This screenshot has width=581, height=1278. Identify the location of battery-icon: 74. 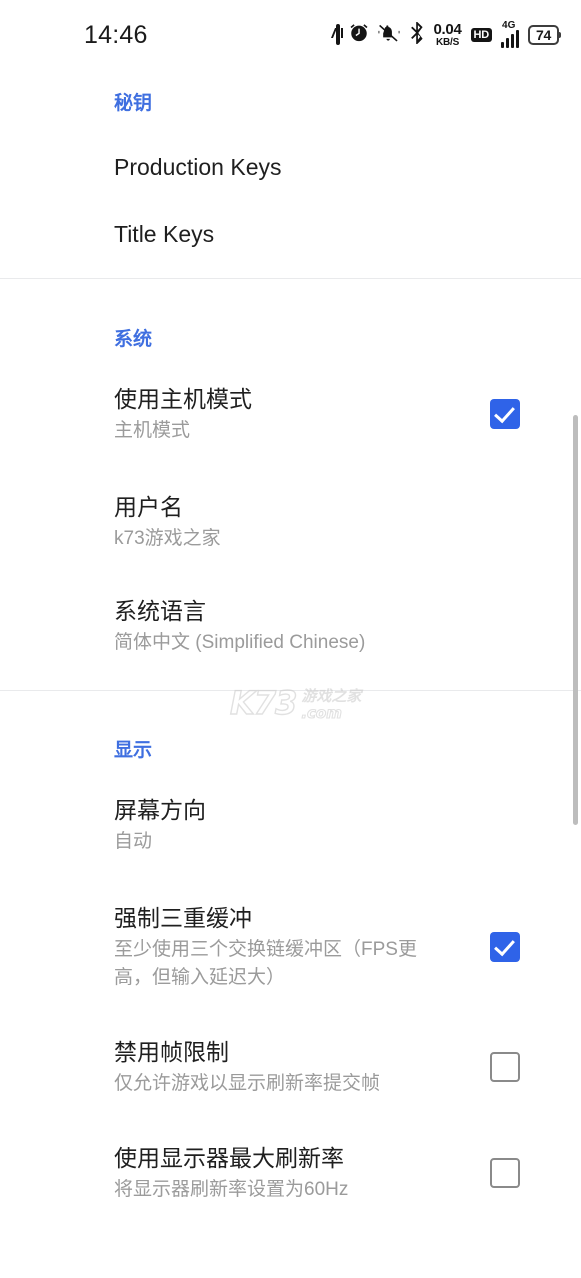
(544, 35).